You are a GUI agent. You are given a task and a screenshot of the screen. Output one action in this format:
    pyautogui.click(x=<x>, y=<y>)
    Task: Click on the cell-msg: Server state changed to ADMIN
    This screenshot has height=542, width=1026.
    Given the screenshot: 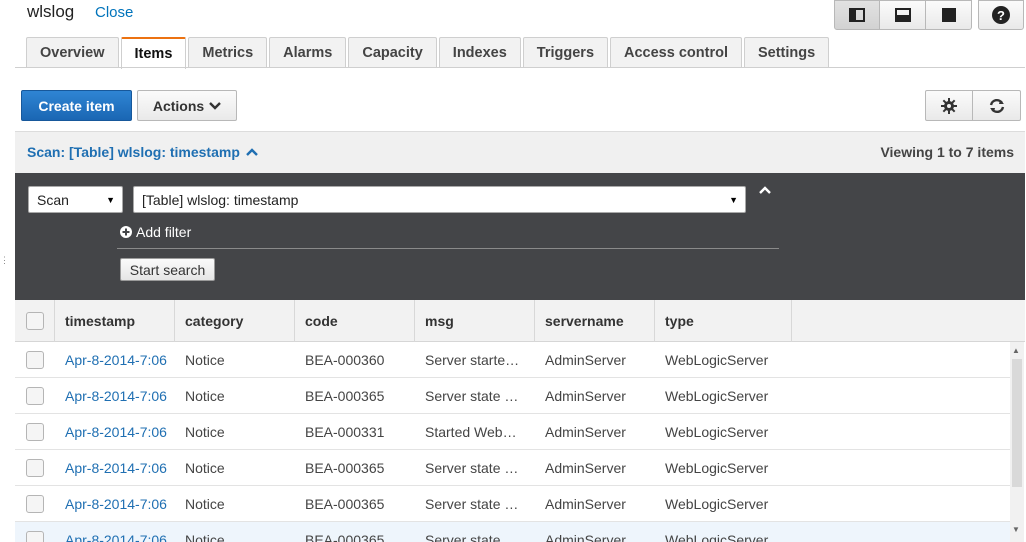 What is the action you would take?
    pyautogui.click(x=474, y=537)
    